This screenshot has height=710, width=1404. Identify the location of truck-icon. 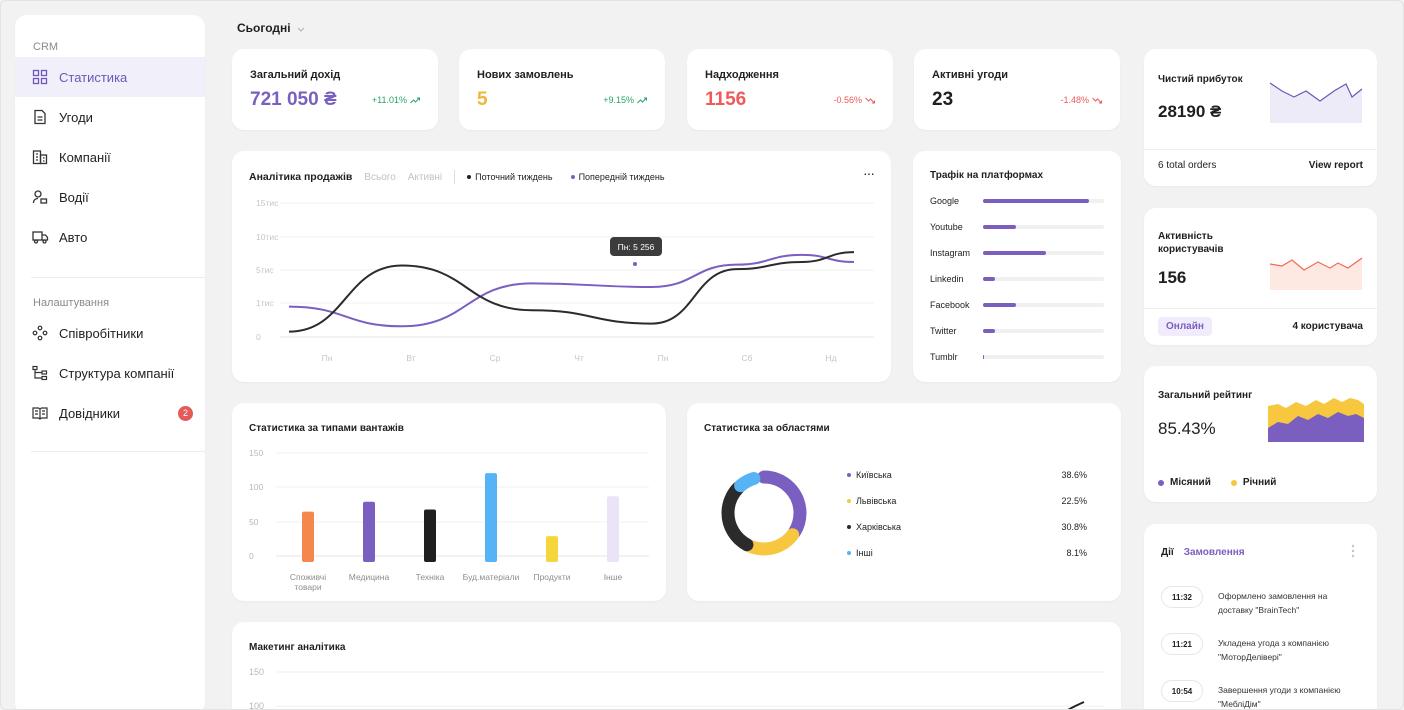
(40, 237).